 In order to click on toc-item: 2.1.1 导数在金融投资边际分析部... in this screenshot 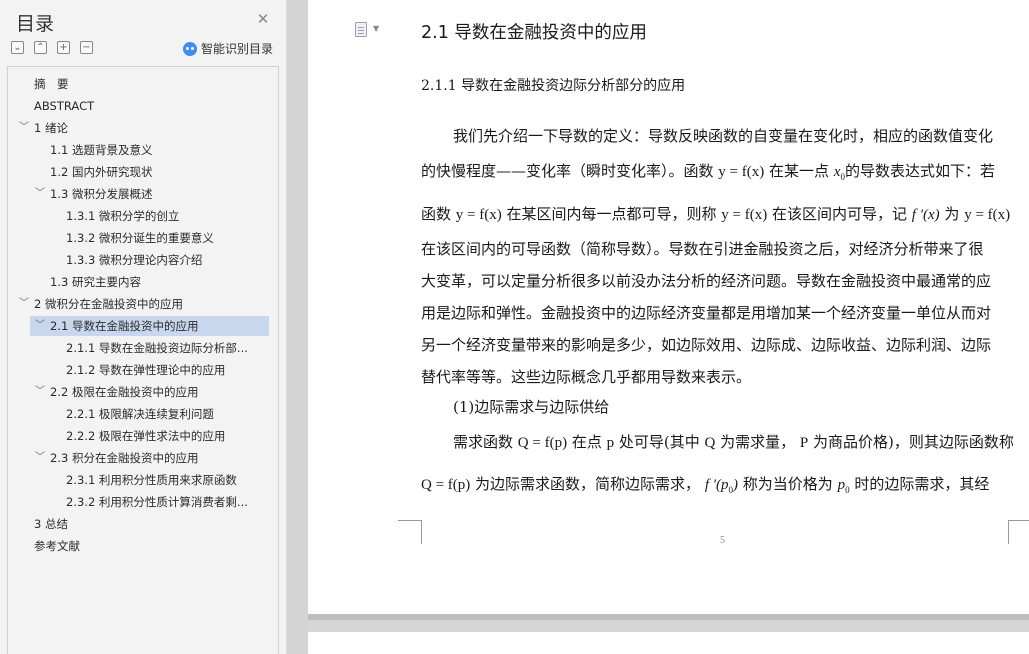, I will do `click(165, 348)`.